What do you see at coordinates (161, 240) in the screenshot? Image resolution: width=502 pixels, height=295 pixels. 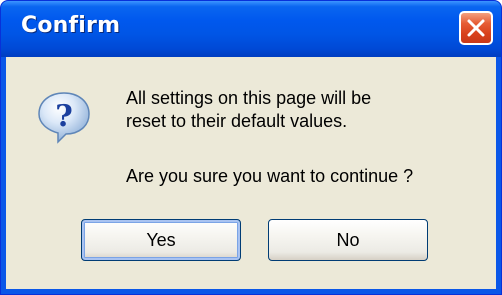 I see `yes-button: Yes` at bounding box center [161, 240].